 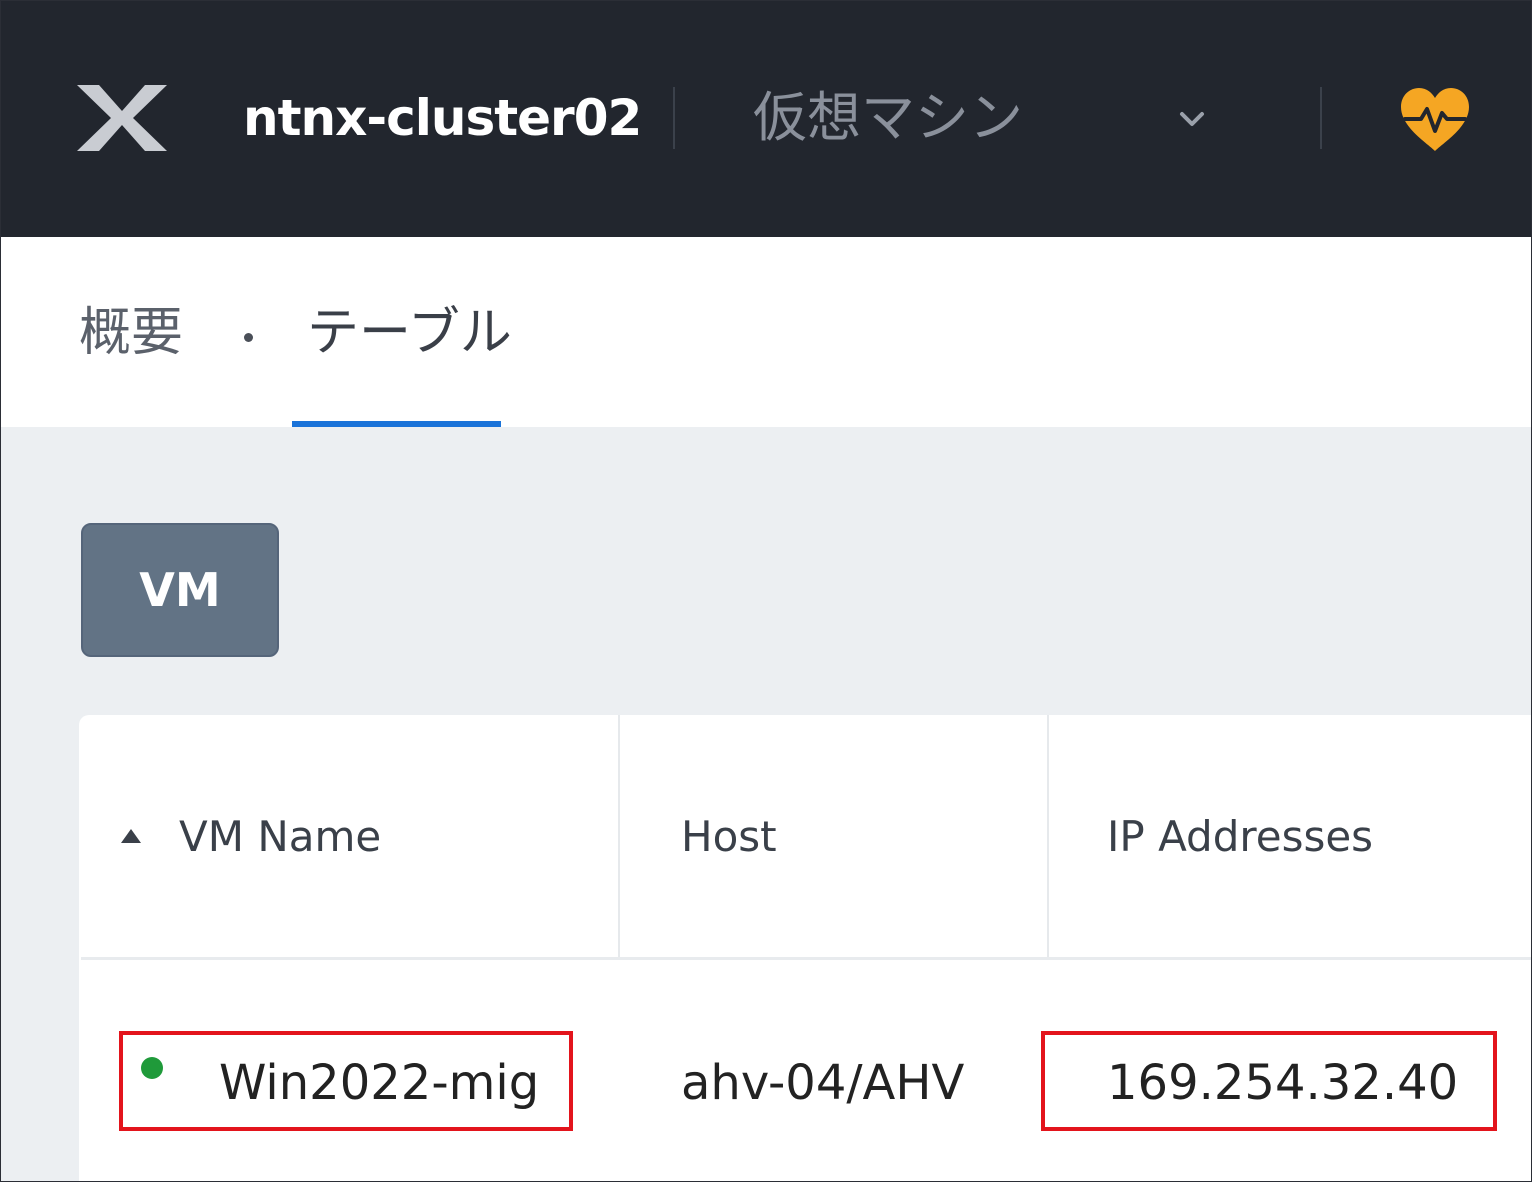 I want to click on column-header-vm-name: VM Name, so click(x=280, y=837).